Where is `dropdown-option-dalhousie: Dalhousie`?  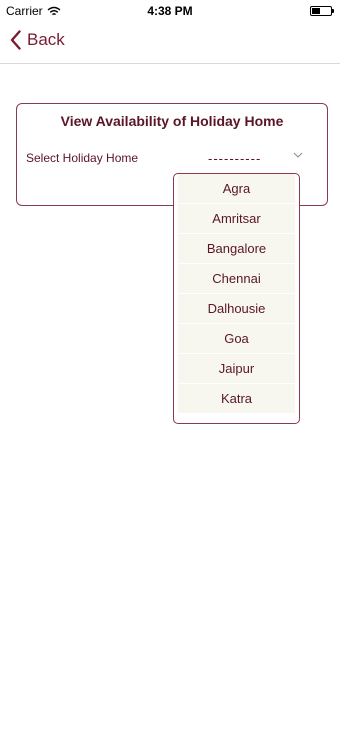
dropdown-option-dalhousie: Dalhousie is located at coordinates (236, 308).